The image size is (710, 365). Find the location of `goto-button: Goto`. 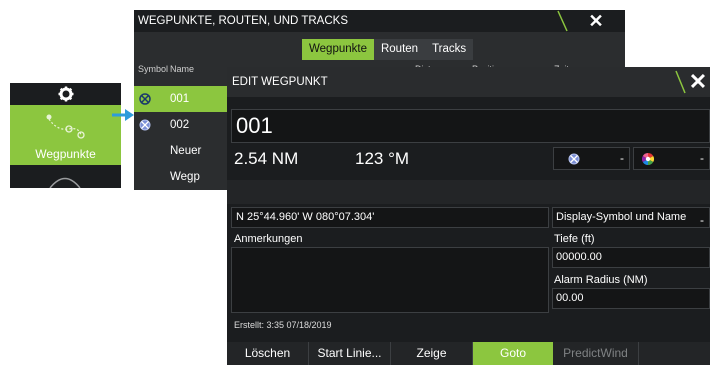

goto-button: Goto is located at coordinates (513, 353).